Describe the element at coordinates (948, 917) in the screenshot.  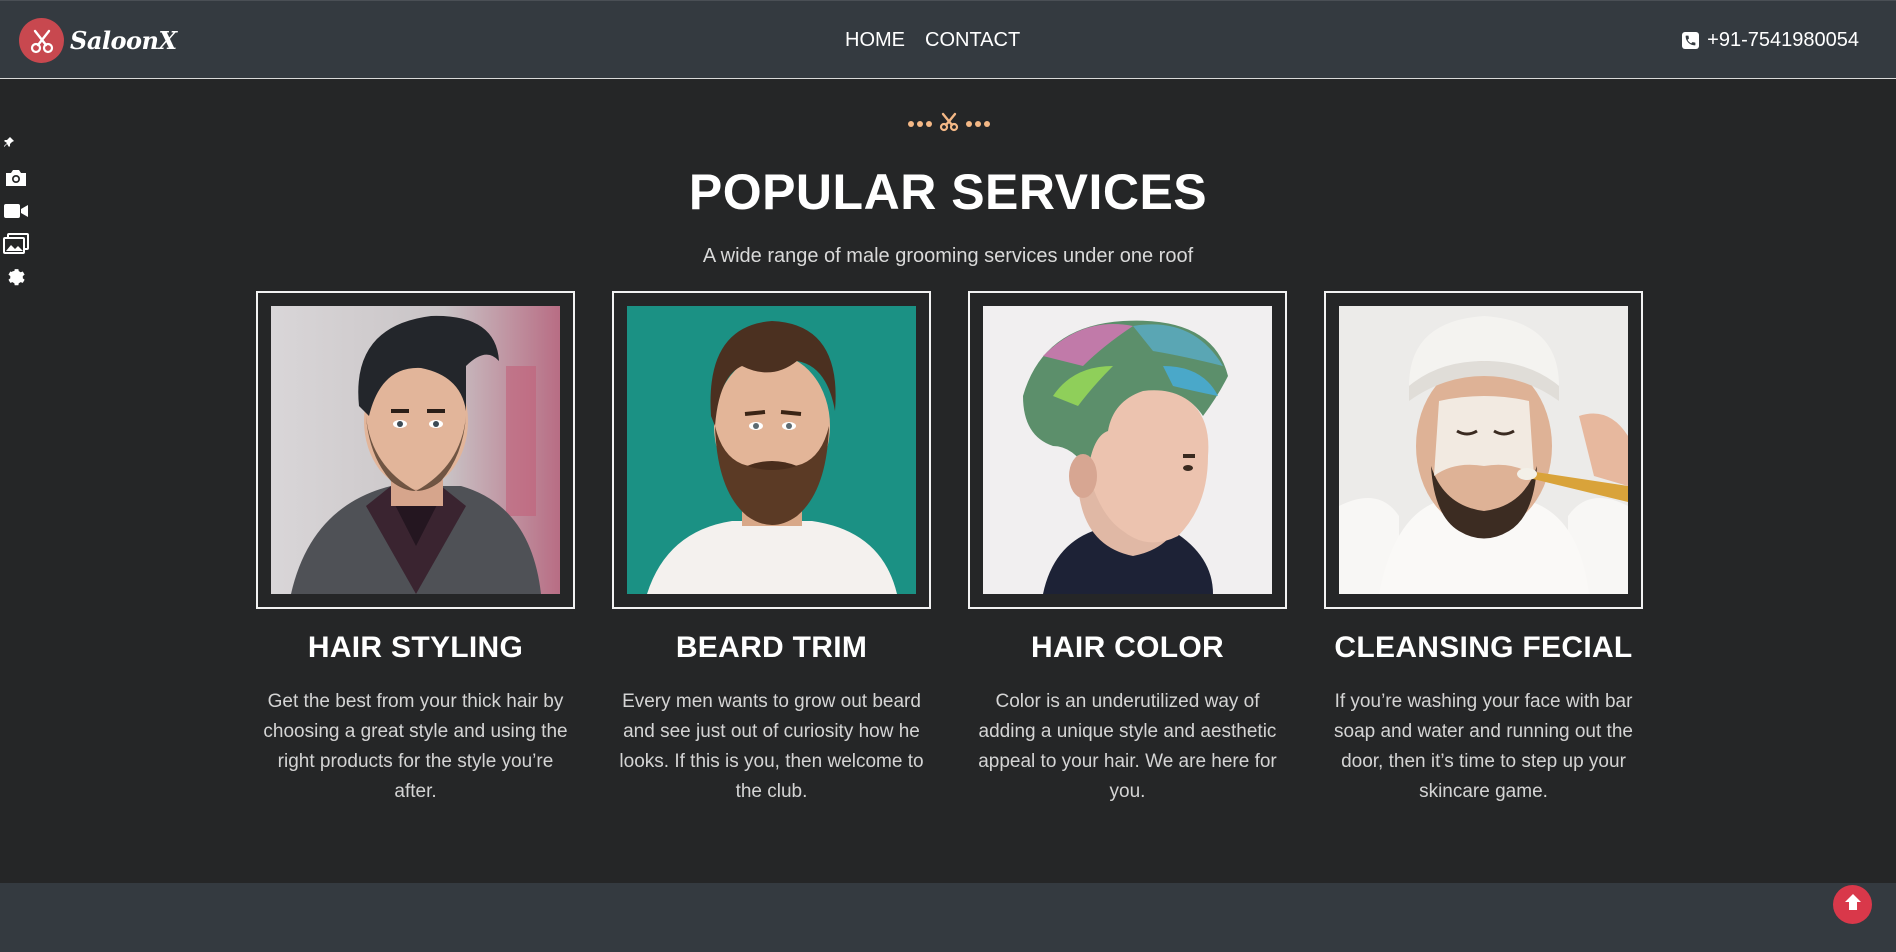
I see `footer` at that location.